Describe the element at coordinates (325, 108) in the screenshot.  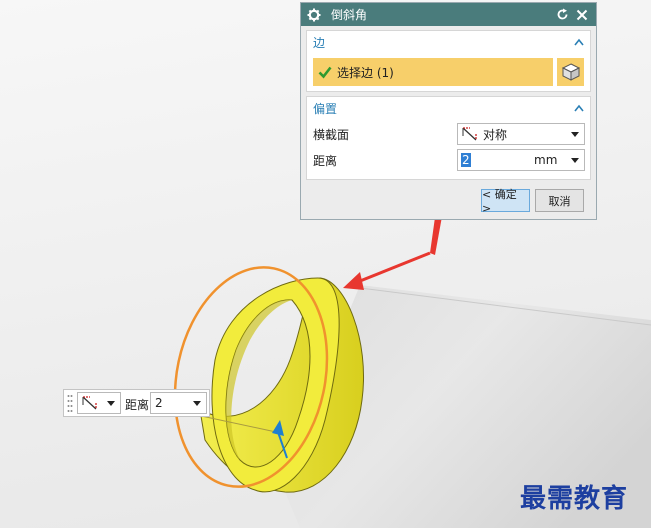
I see `offset-group-label: 偏置` at that location.